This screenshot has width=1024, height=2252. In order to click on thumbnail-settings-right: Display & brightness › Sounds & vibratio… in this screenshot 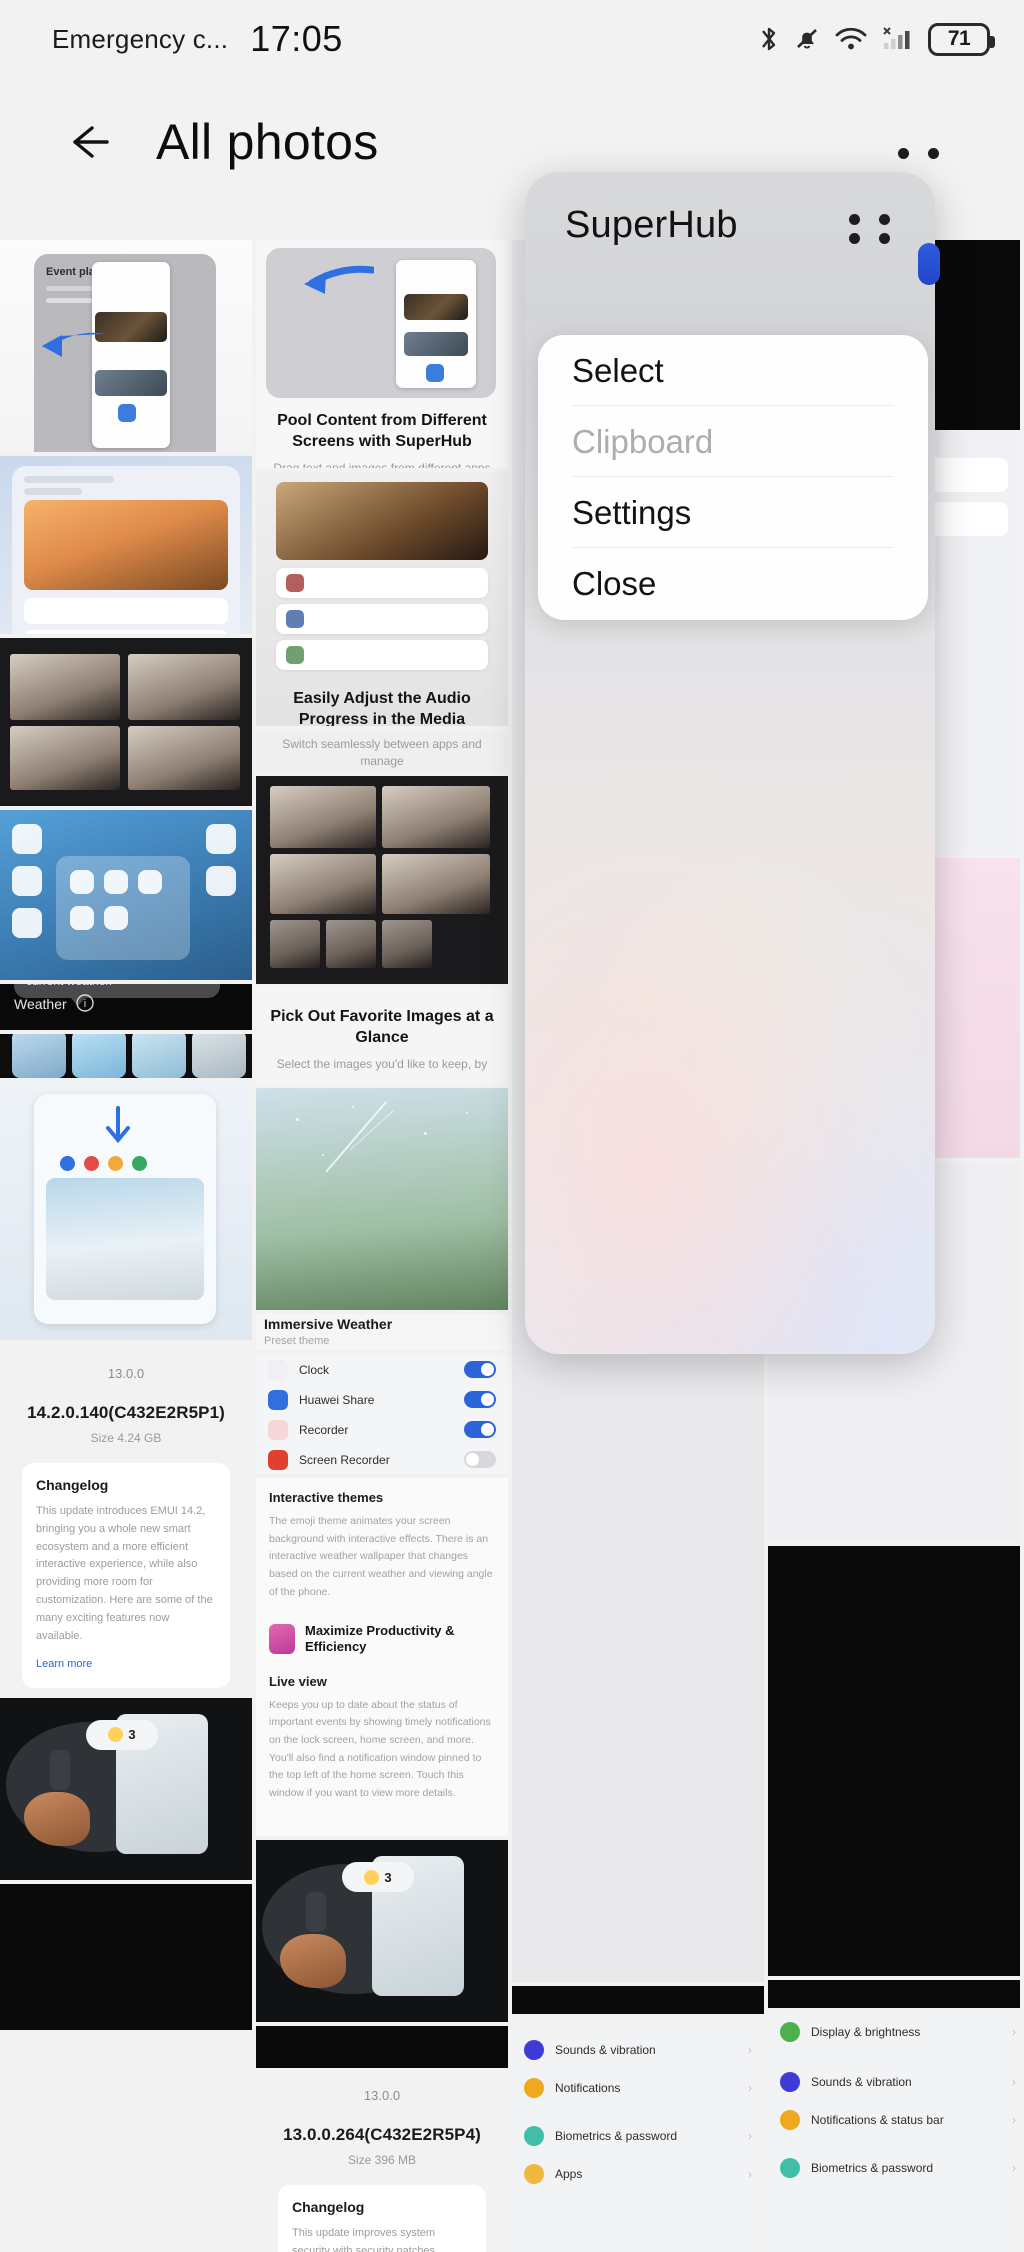, I will do `click(894, 2132)`.